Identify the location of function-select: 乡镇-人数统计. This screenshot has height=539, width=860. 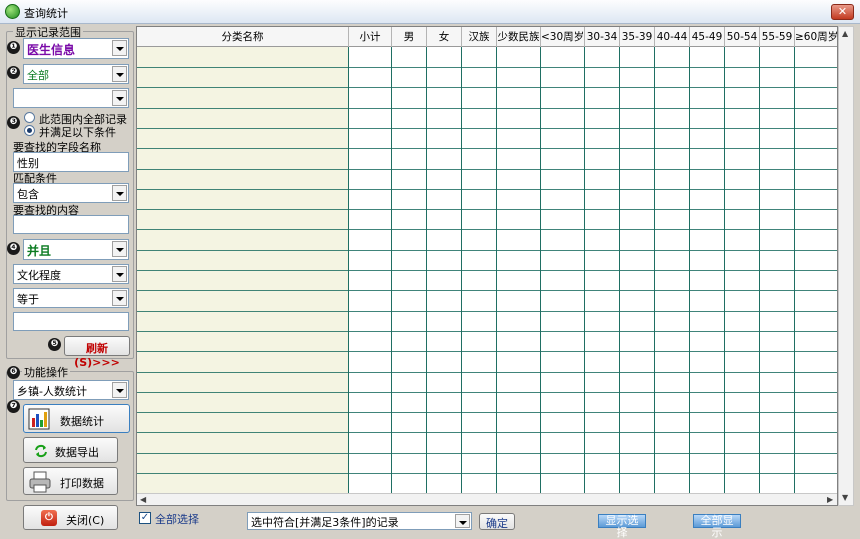
(71, 390).